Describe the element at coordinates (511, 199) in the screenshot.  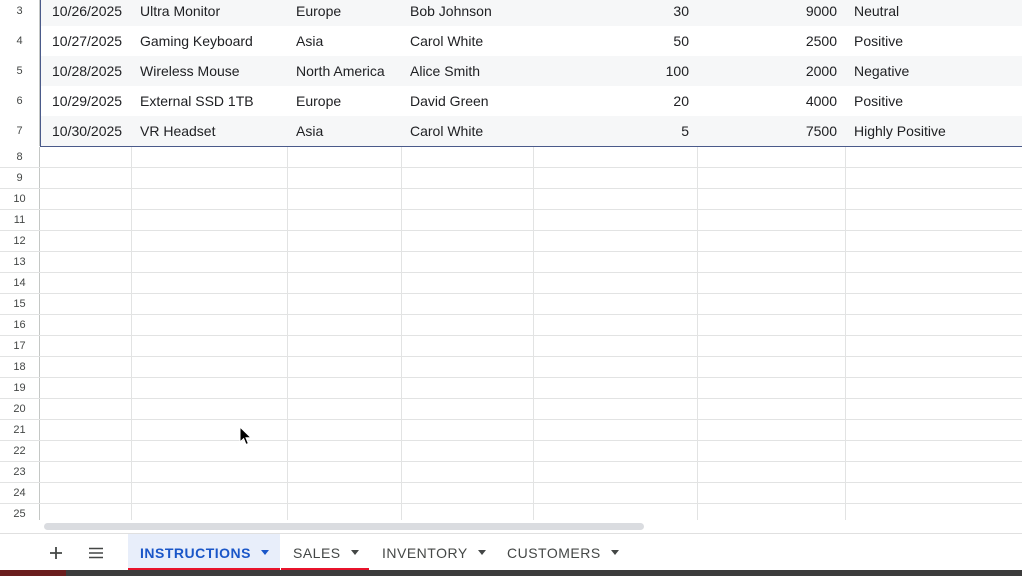
I see `empty-row: 10` at that location.